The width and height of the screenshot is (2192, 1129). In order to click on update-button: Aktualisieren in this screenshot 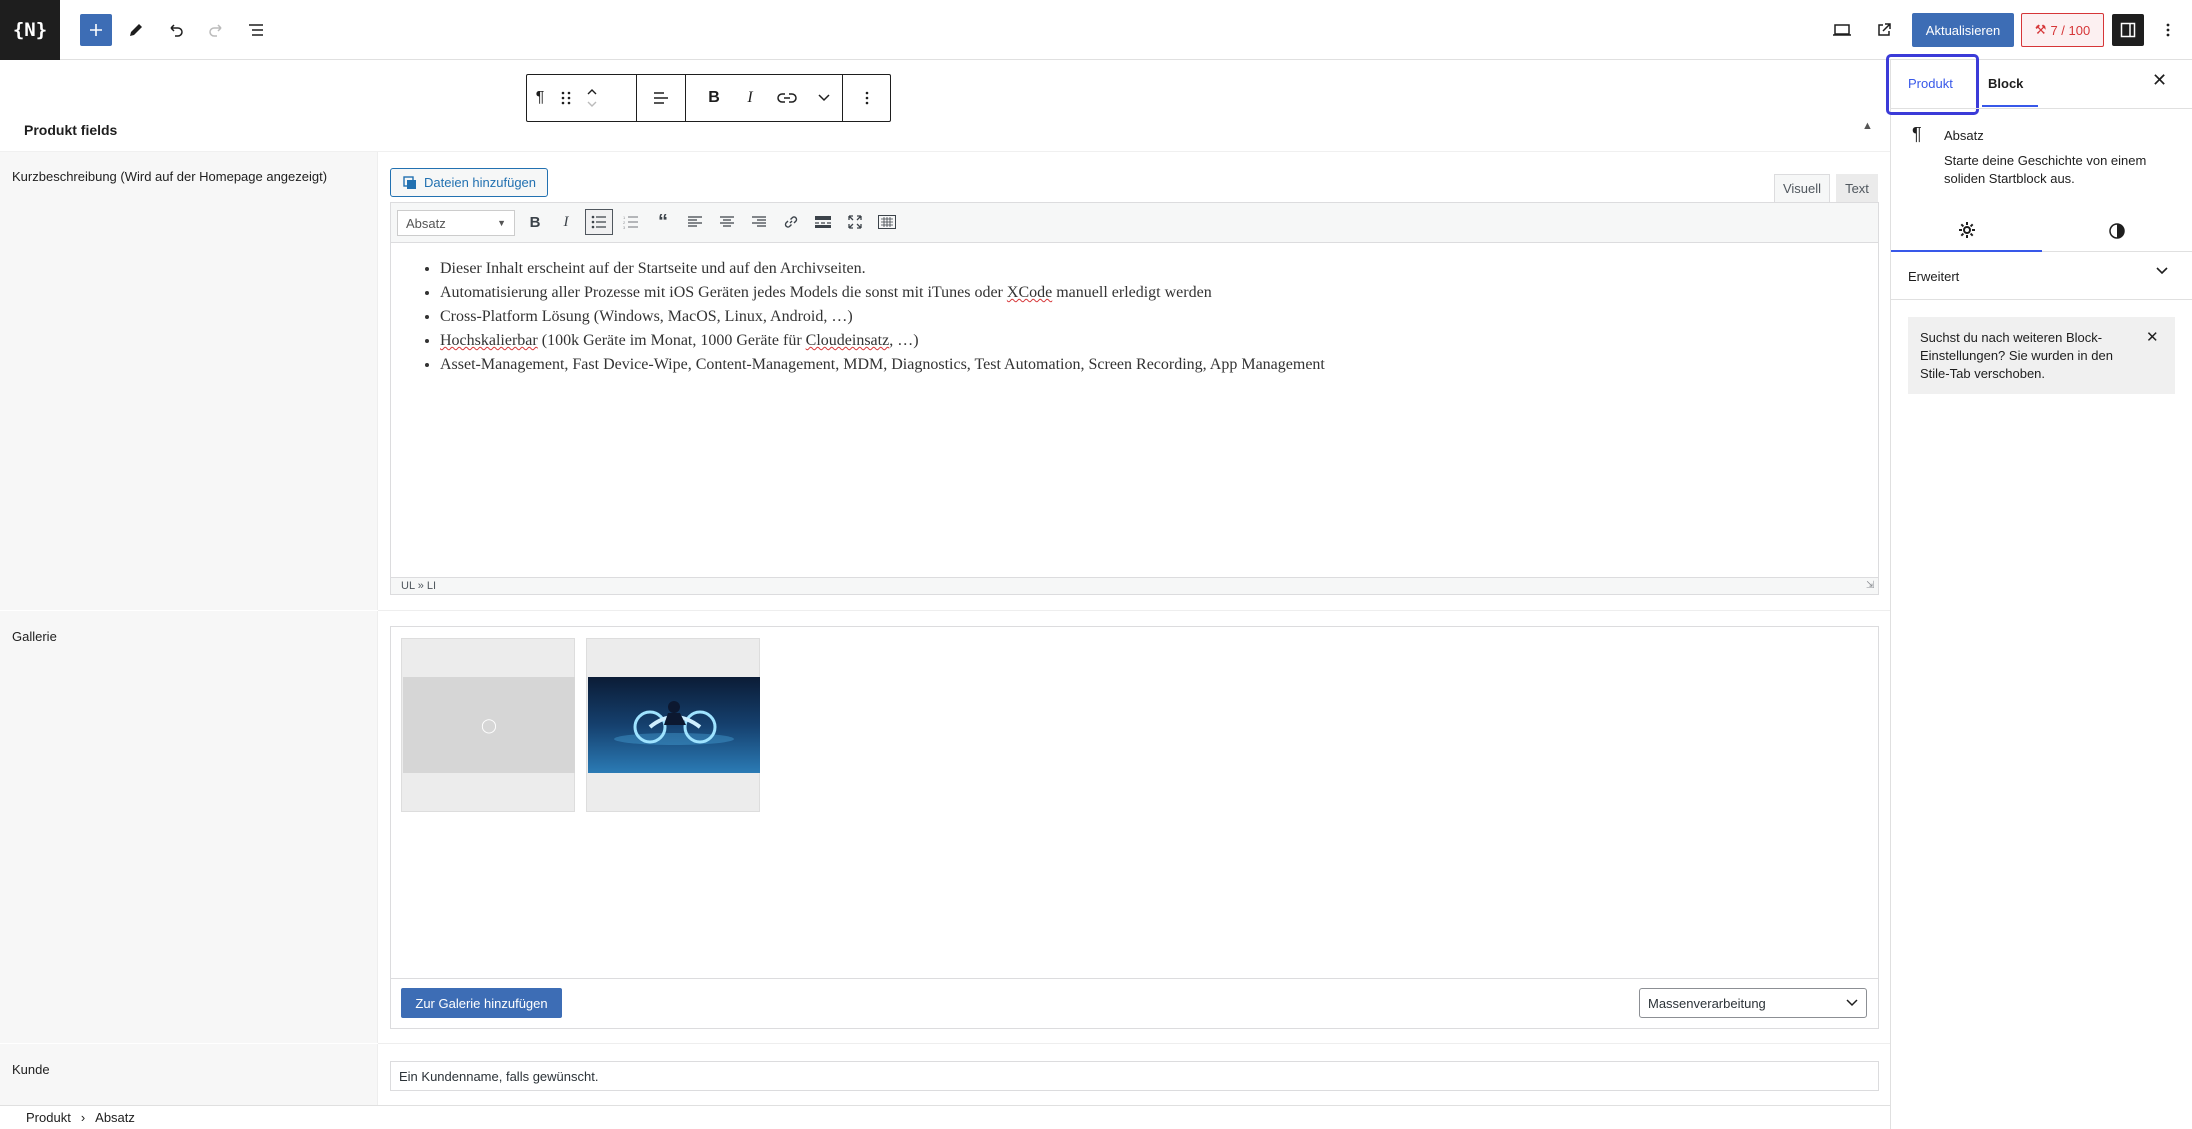, I will do `click(1963, 30)`.